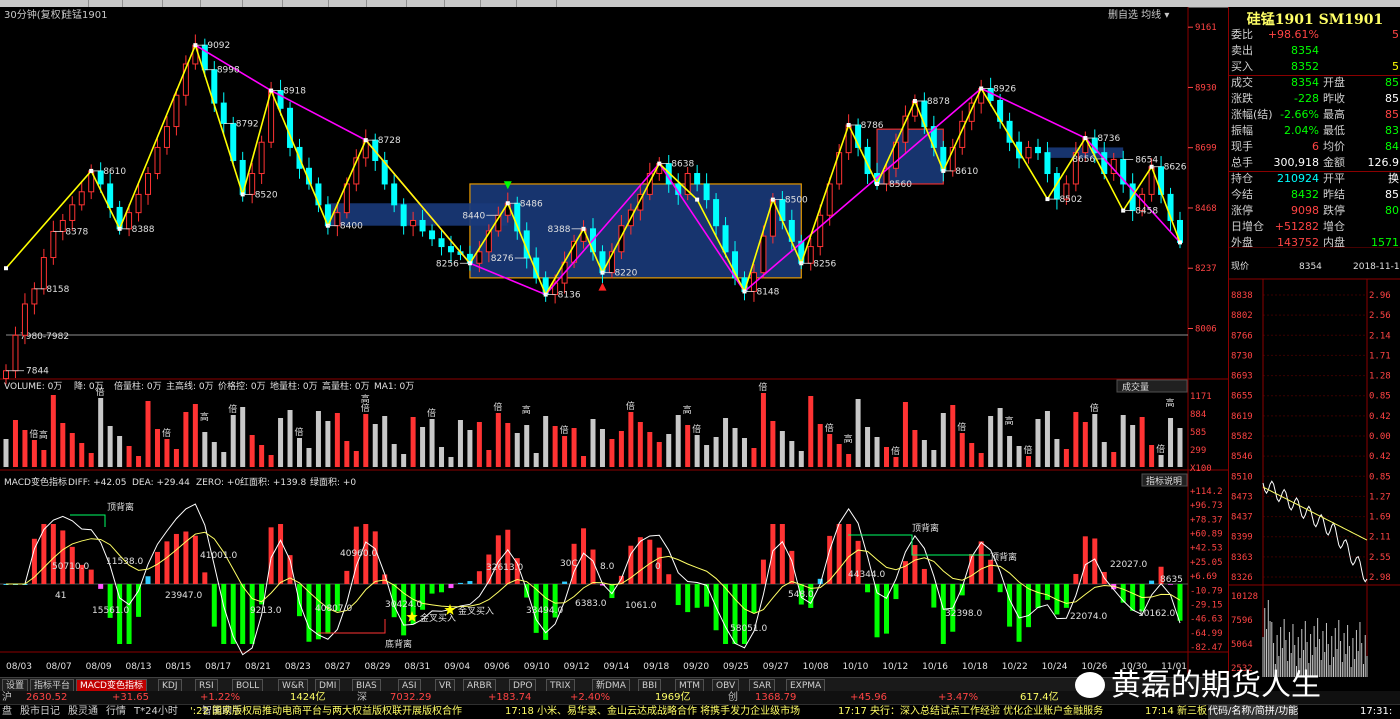  Describe the element at coordinates (447, 264) in the screenshot. I see `pivot-price-label: 8256` at that location.